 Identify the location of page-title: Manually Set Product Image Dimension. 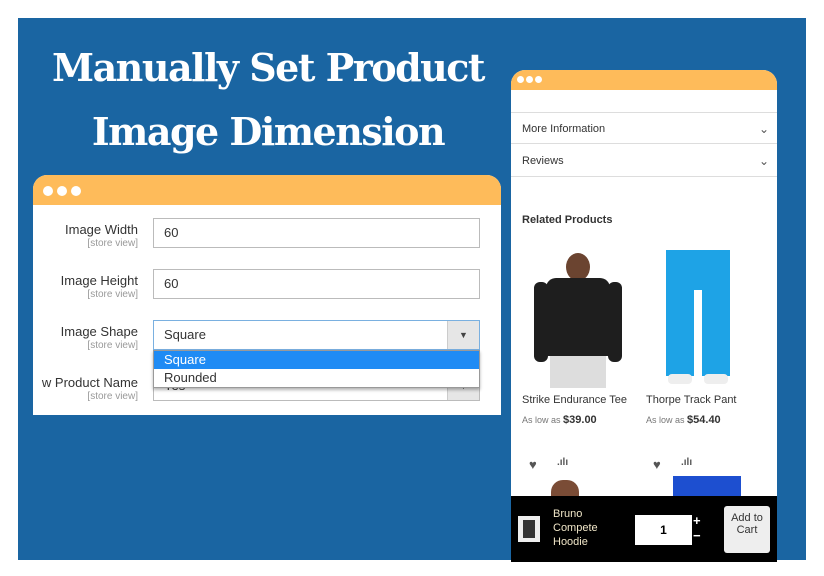
(268, 99).